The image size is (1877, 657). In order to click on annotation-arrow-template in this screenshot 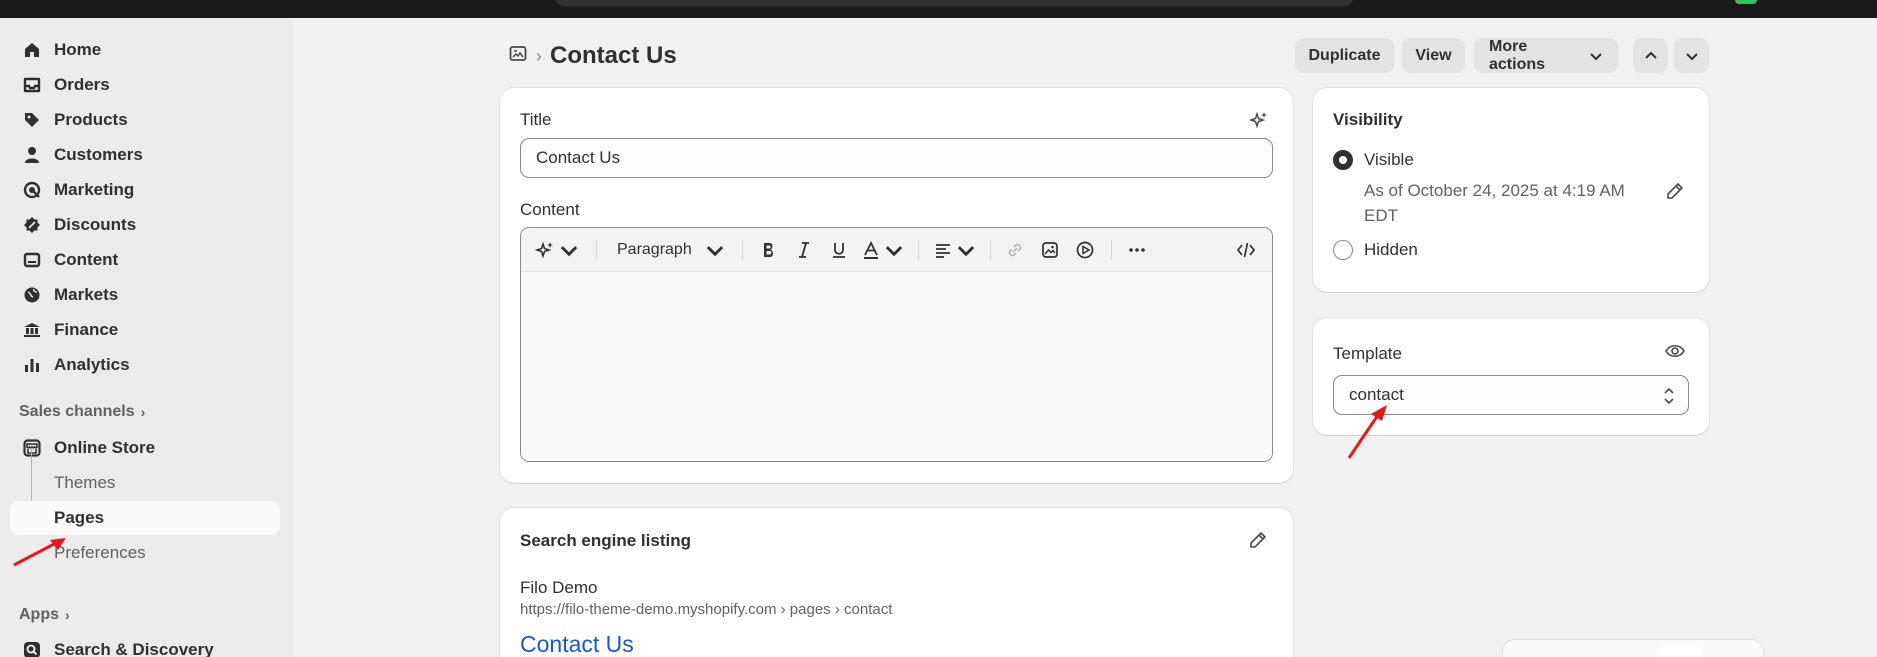, I will do `click(1367, 432)`.